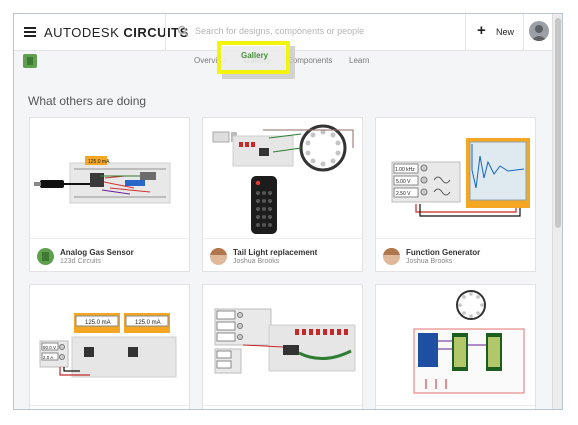 This screenshot has width=578, height=425. Describe the element at coordinates (30, 32) in the screenshot. I see `menu-icon` at that location.